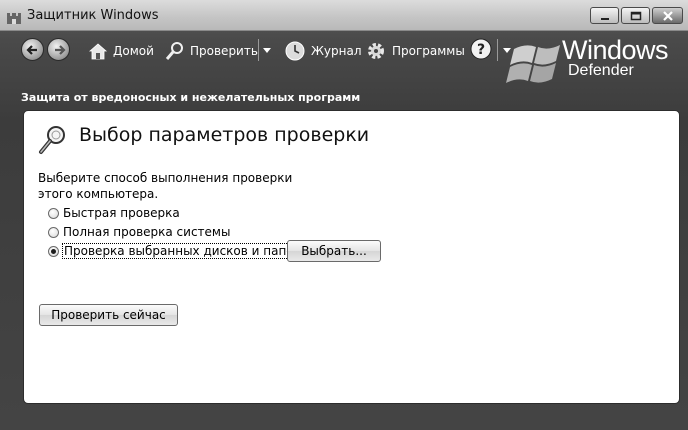  Describe the element at coordinates (93, 15) in the screenshot. I see `window-title: Защитник Windows` at that location.